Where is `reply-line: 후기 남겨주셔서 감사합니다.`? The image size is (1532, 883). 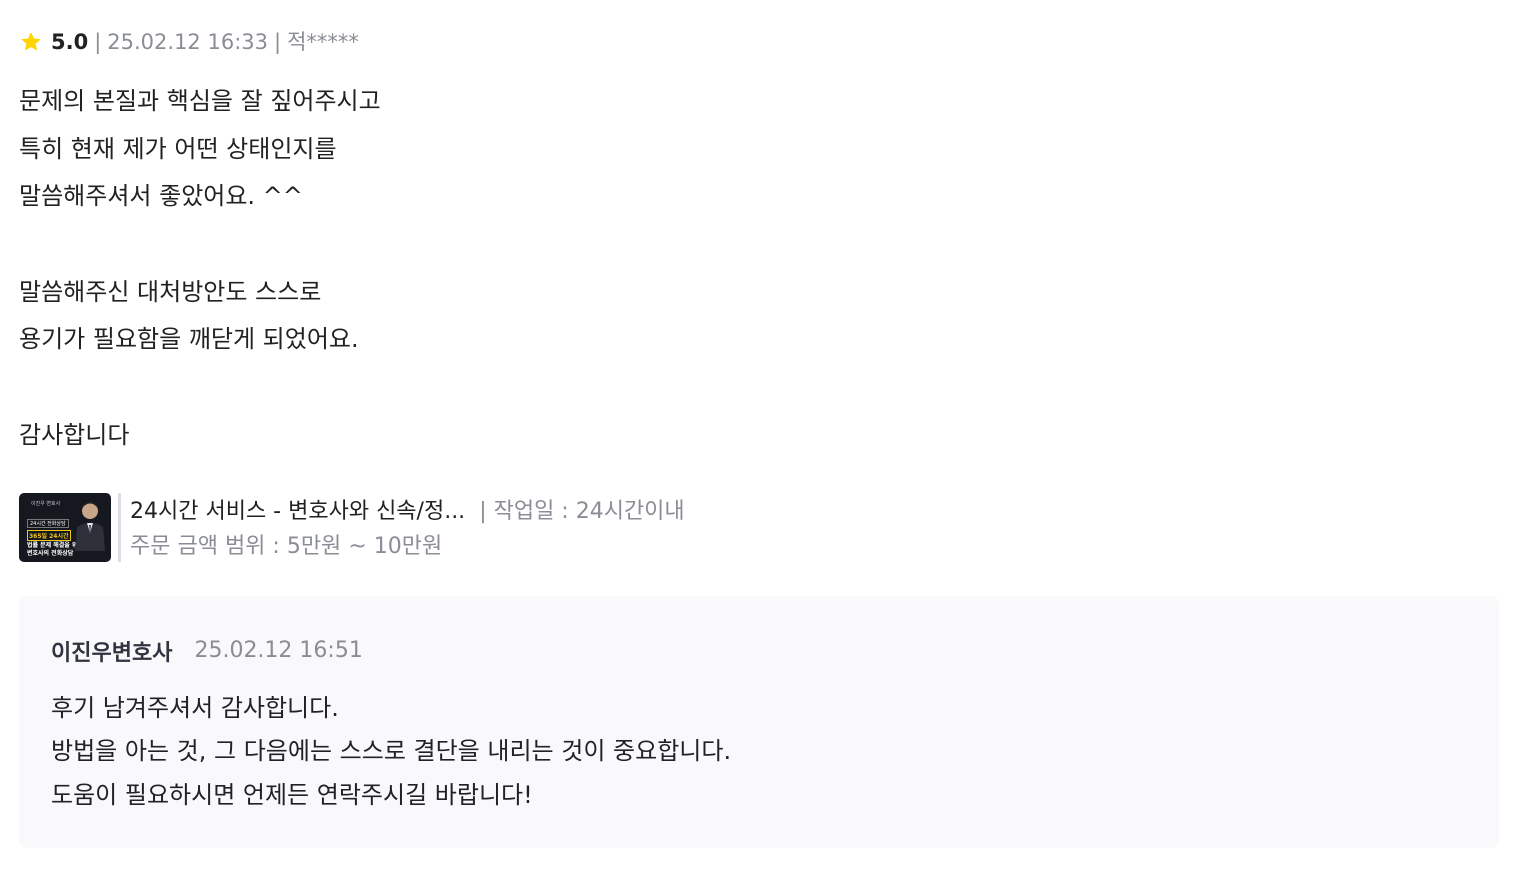
reply-line: 후기 남겨주셔서 감사합니다. is located at coordinates (195, 707).